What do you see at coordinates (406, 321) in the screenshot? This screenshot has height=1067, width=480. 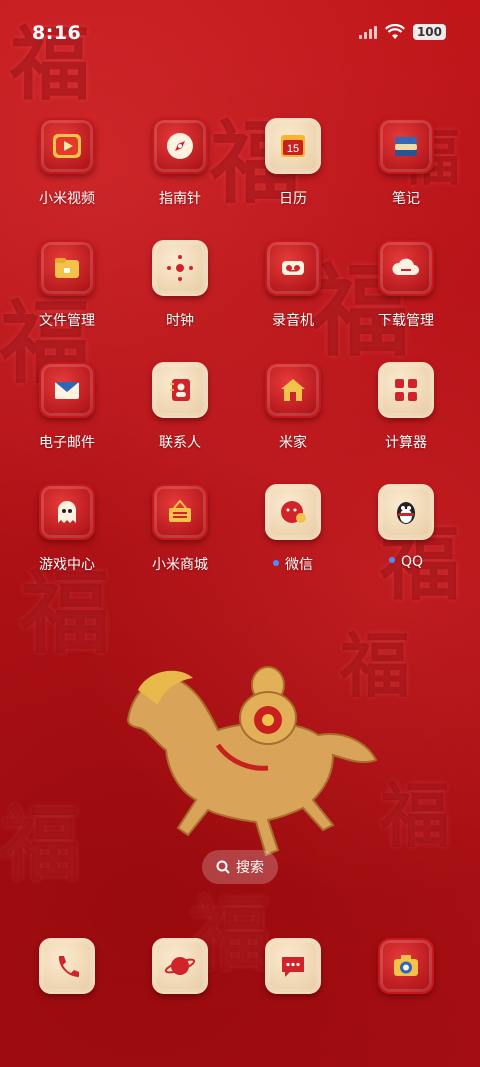 I see `app-label: 下载管理` at bounding box center [406, 321].